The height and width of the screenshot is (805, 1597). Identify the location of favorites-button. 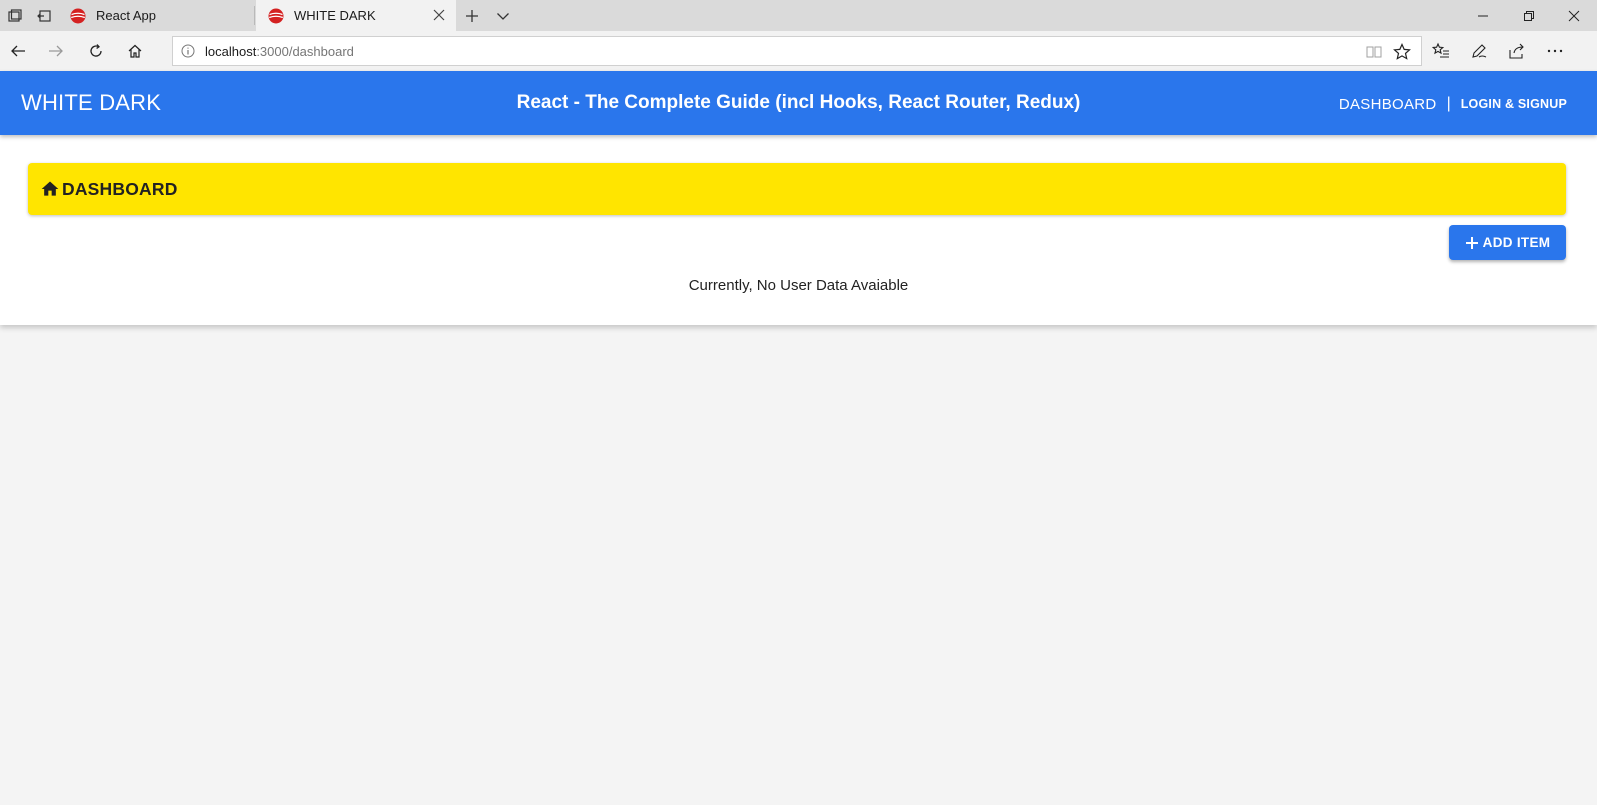
(1441, 51).